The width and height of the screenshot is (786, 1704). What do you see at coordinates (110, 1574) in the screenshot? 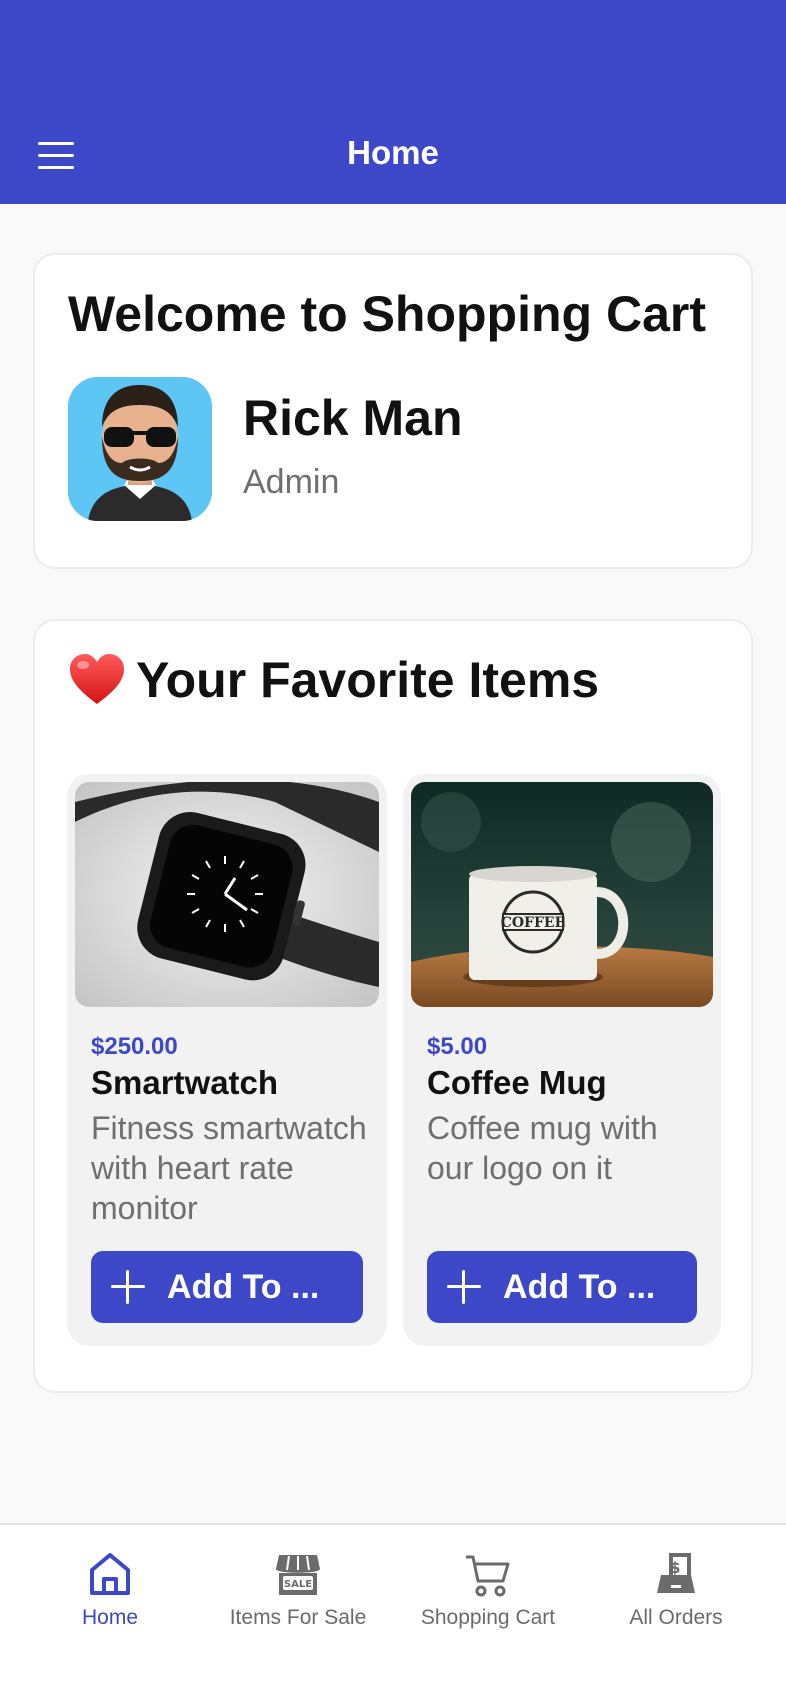
I see `home-icon` at bounding box center [110, 1574].